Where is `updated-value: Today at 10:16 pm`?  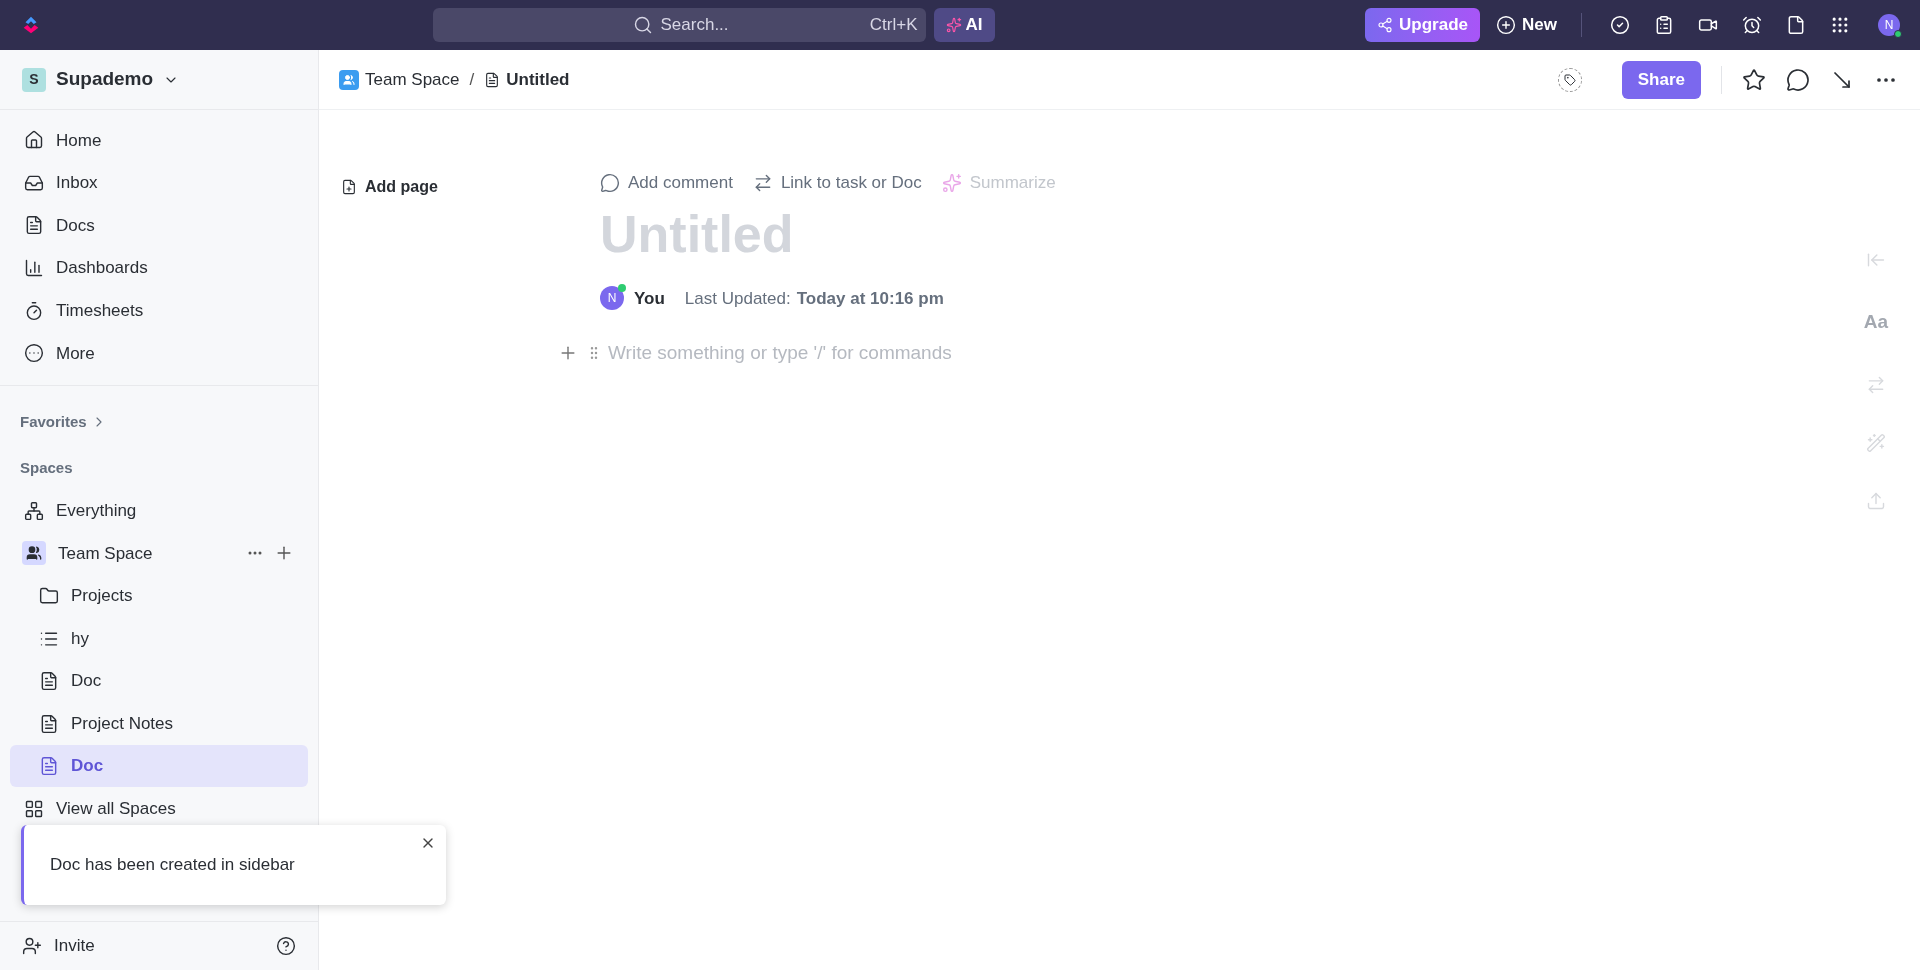 updated-value: Today at 10:16 pm is located at coordinates (870, 298).